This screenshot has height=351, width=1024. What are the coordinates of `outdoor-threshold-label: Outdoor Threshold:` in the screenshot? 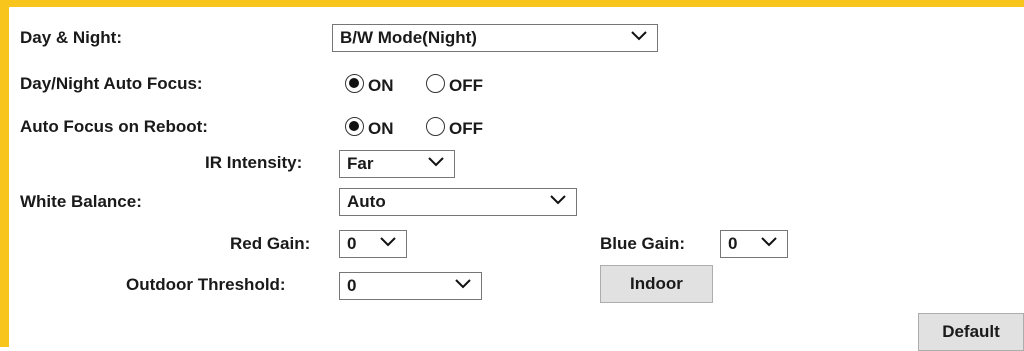 It's located at (206, 284).